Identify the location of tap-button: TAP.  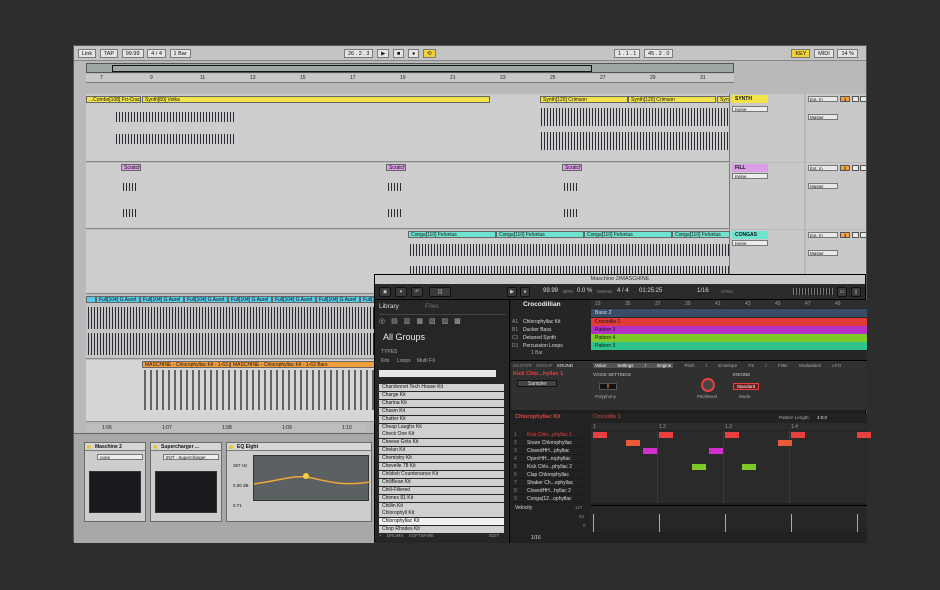
(109, 53).